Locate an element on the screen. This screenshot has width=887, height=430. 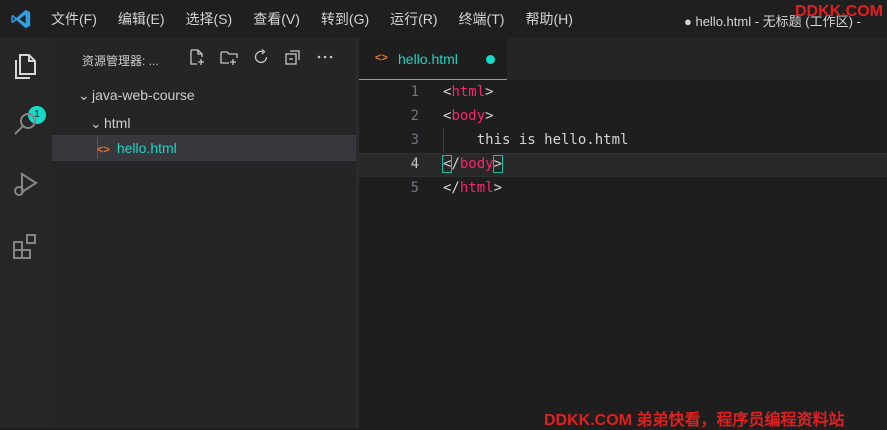
menu-help: 帮助(H) is located at coordinates (548, 19).